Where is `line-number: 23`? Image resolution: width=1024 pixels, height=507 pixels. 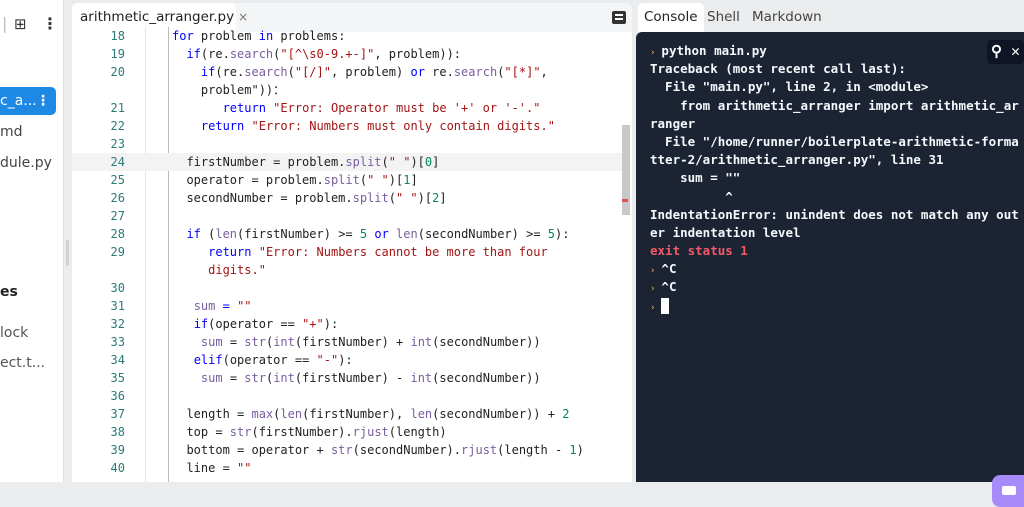 line-number: 23 is located at coordinates (117, 144).